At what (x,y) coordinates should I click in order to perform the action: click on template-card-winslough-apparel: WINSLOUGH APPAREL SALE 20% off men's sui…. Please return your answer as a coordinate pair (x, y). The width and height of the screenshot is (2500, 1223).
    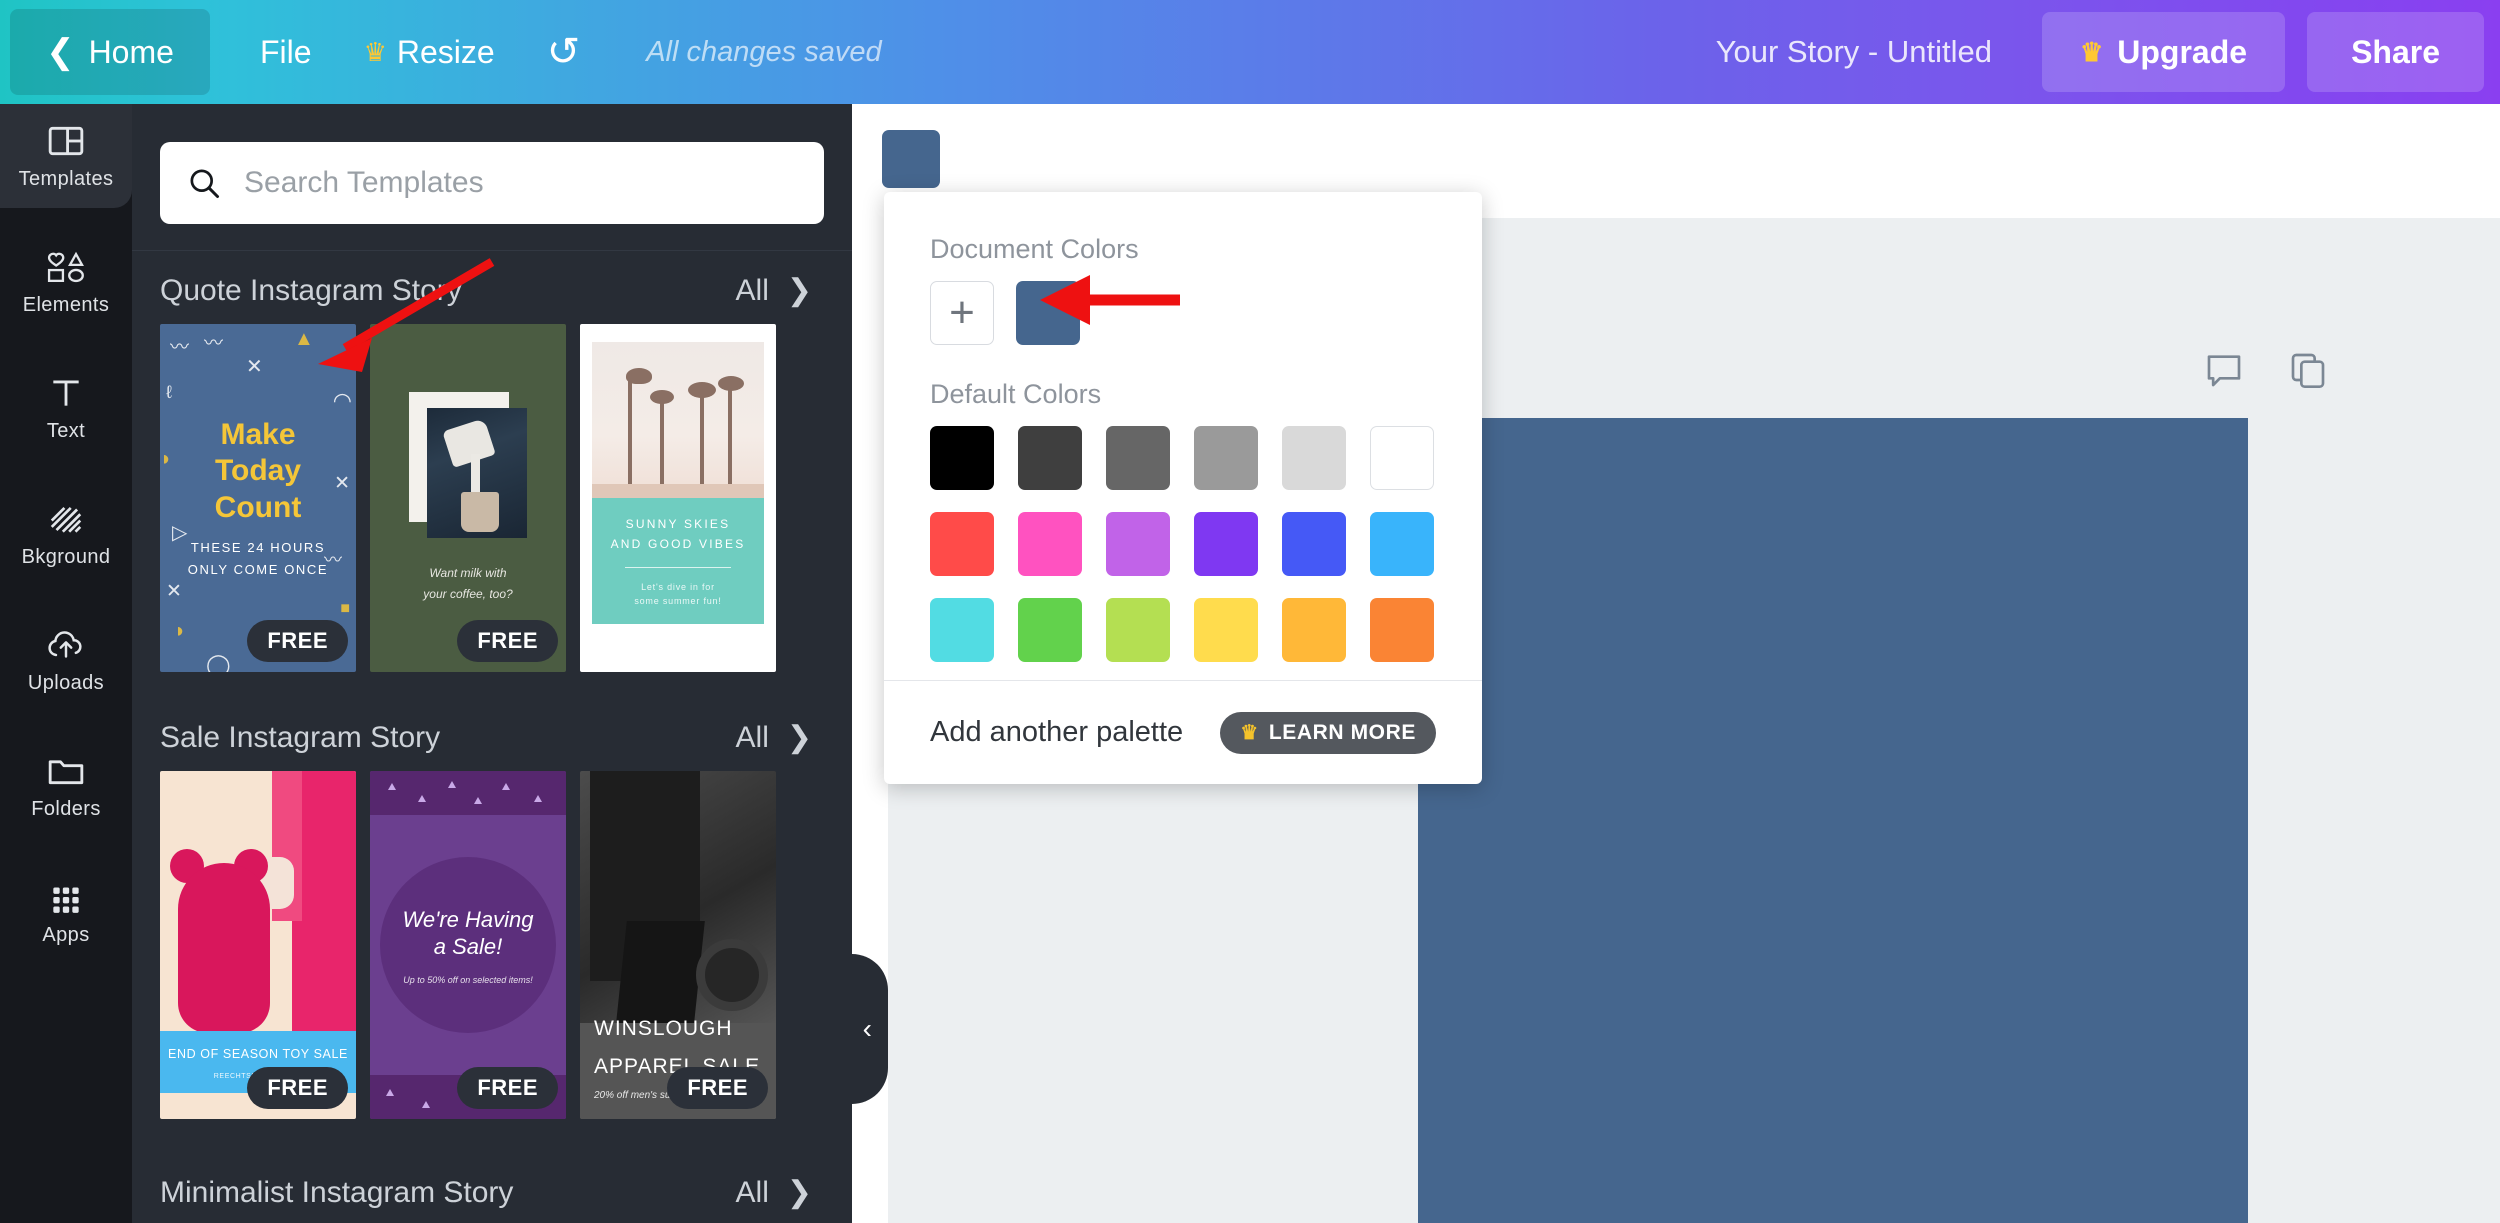
    Looking at the image, I should click on (678, 945).